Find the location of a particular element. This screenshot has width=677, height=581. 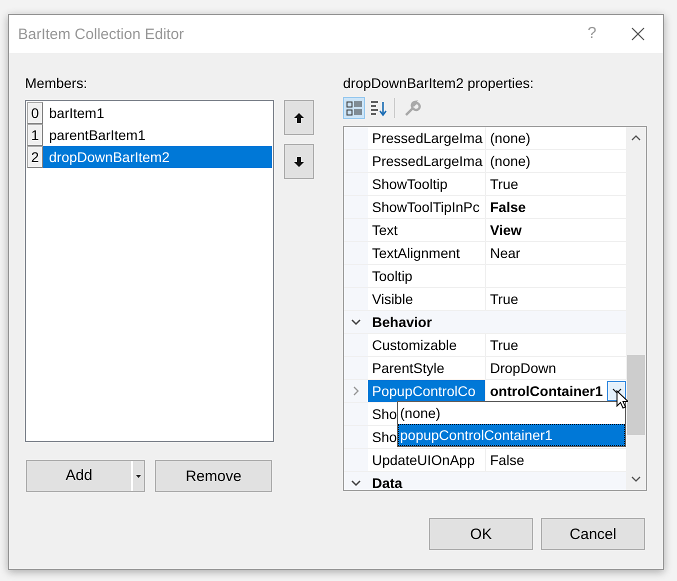

cancel-button: Cancel is located at coordinates (593, 534).